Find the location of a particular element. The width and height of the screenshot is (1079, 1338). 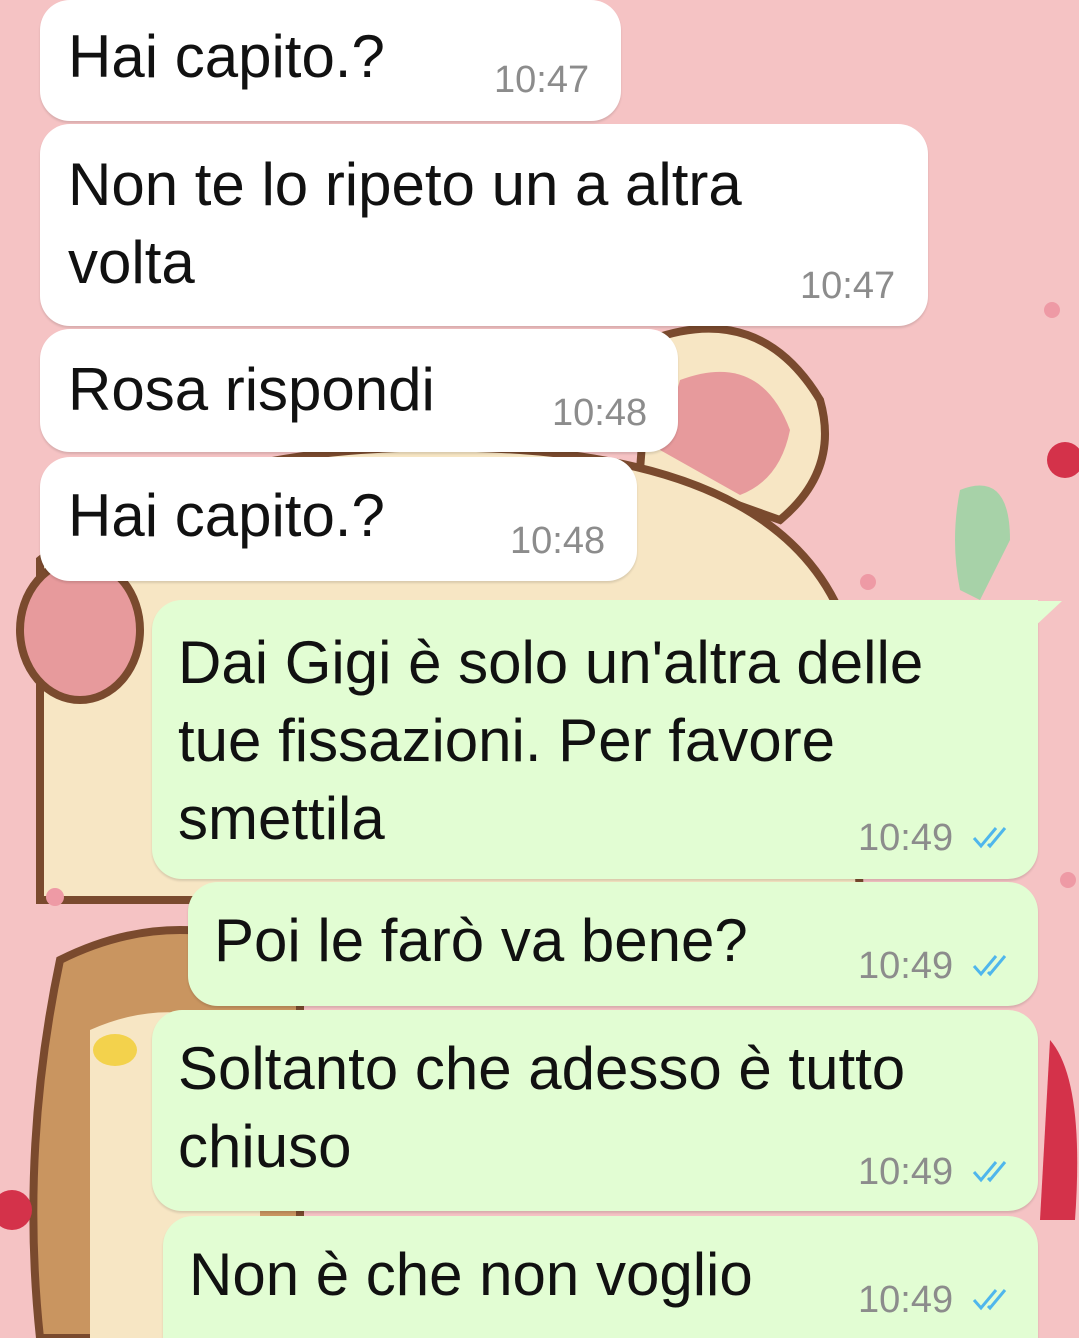

incoming-message-bubble: Hai capito.? 10:48 is located at coordinates (338, 519).